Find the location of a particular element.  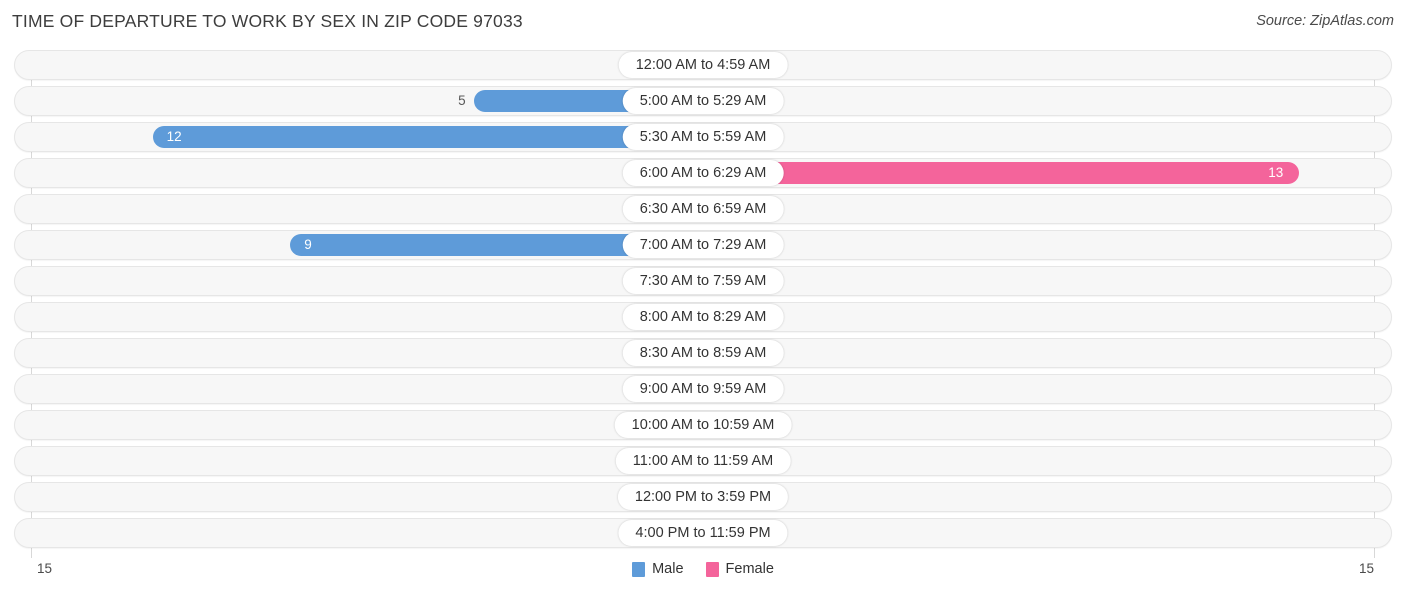

category-label: 8:30 AM to 8:59 AM is located at coordinates (703, 353).